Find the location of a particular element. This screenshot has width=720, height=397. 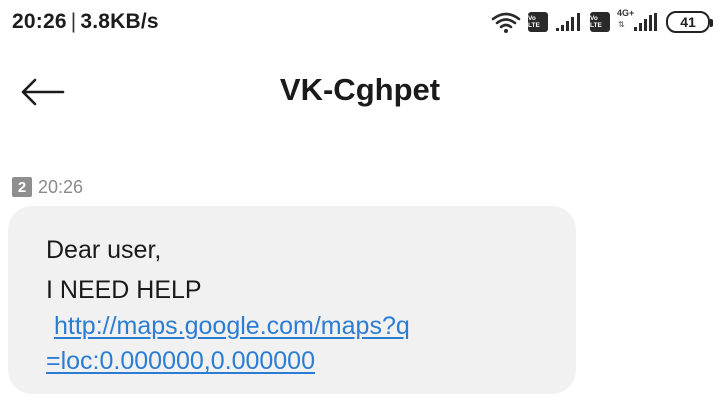

message-line: I NEED HELP is located at coordinates (124, 290).